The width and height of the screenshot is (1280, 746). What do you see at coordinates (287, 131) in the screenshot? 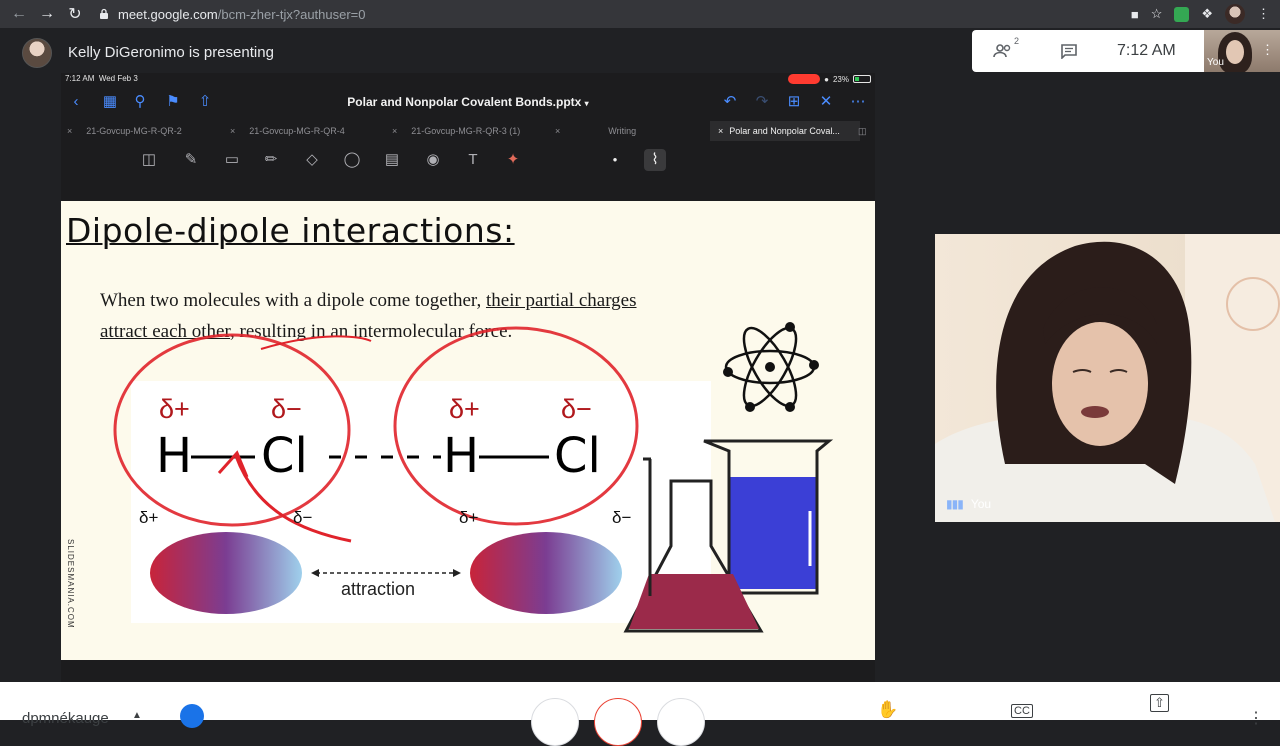
I see `doc-tab: × 21-Govcup-MG-R-QR-4` at bounding box center [287, 131].